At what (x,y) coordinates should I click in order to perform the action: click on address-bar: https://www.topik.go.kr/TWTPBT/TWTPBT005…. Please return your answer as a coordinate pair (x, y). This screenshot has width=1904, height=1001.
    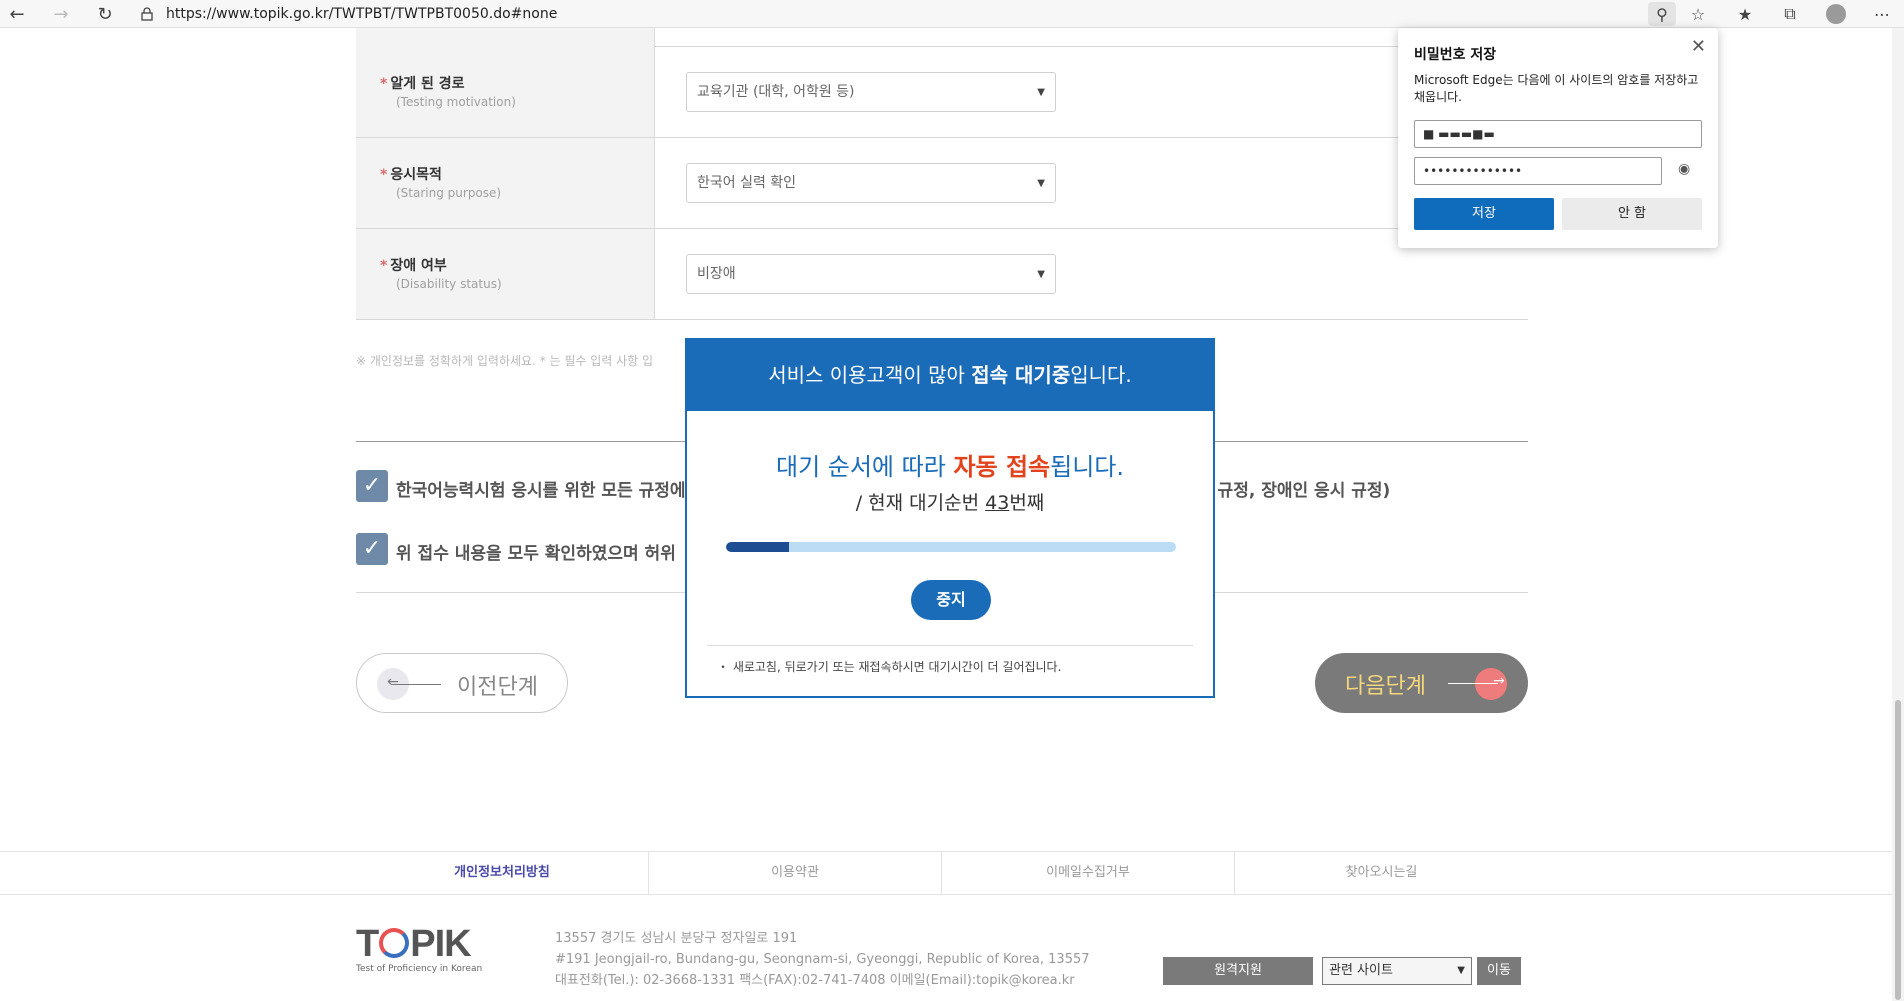
    Looking at the image, I should click on (890, 14).